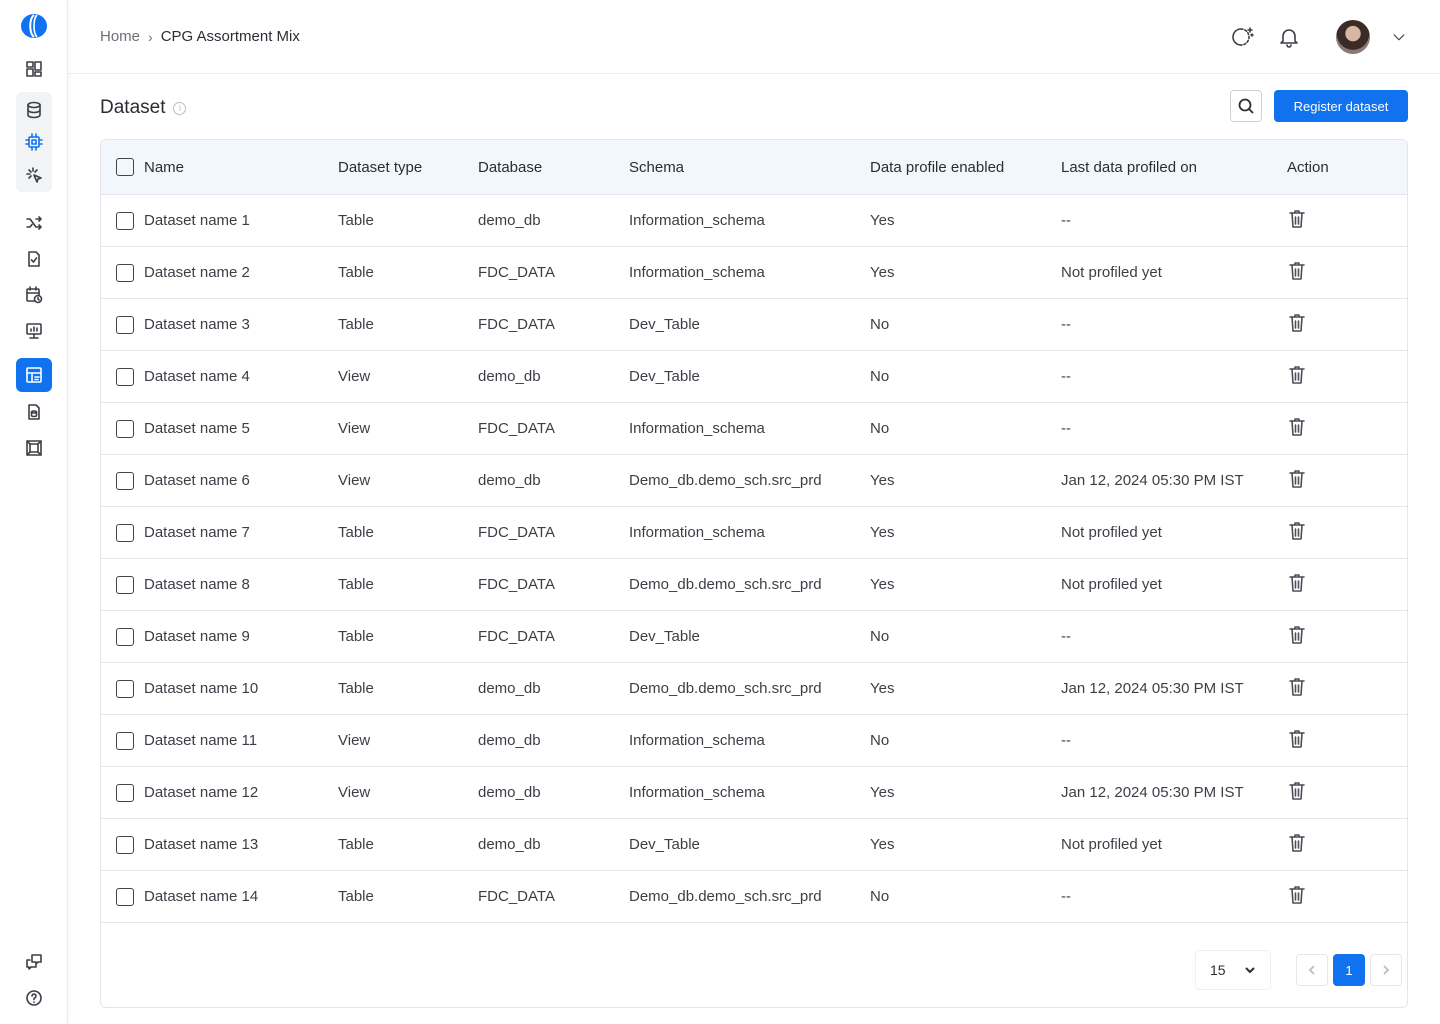 The width and height of the screenshot is (1440, 1024). Describe the element at coordinates (725, 584) in the screenshot. I see `cell-schema: Demo_db.demo_sch.src_prd` at that location.